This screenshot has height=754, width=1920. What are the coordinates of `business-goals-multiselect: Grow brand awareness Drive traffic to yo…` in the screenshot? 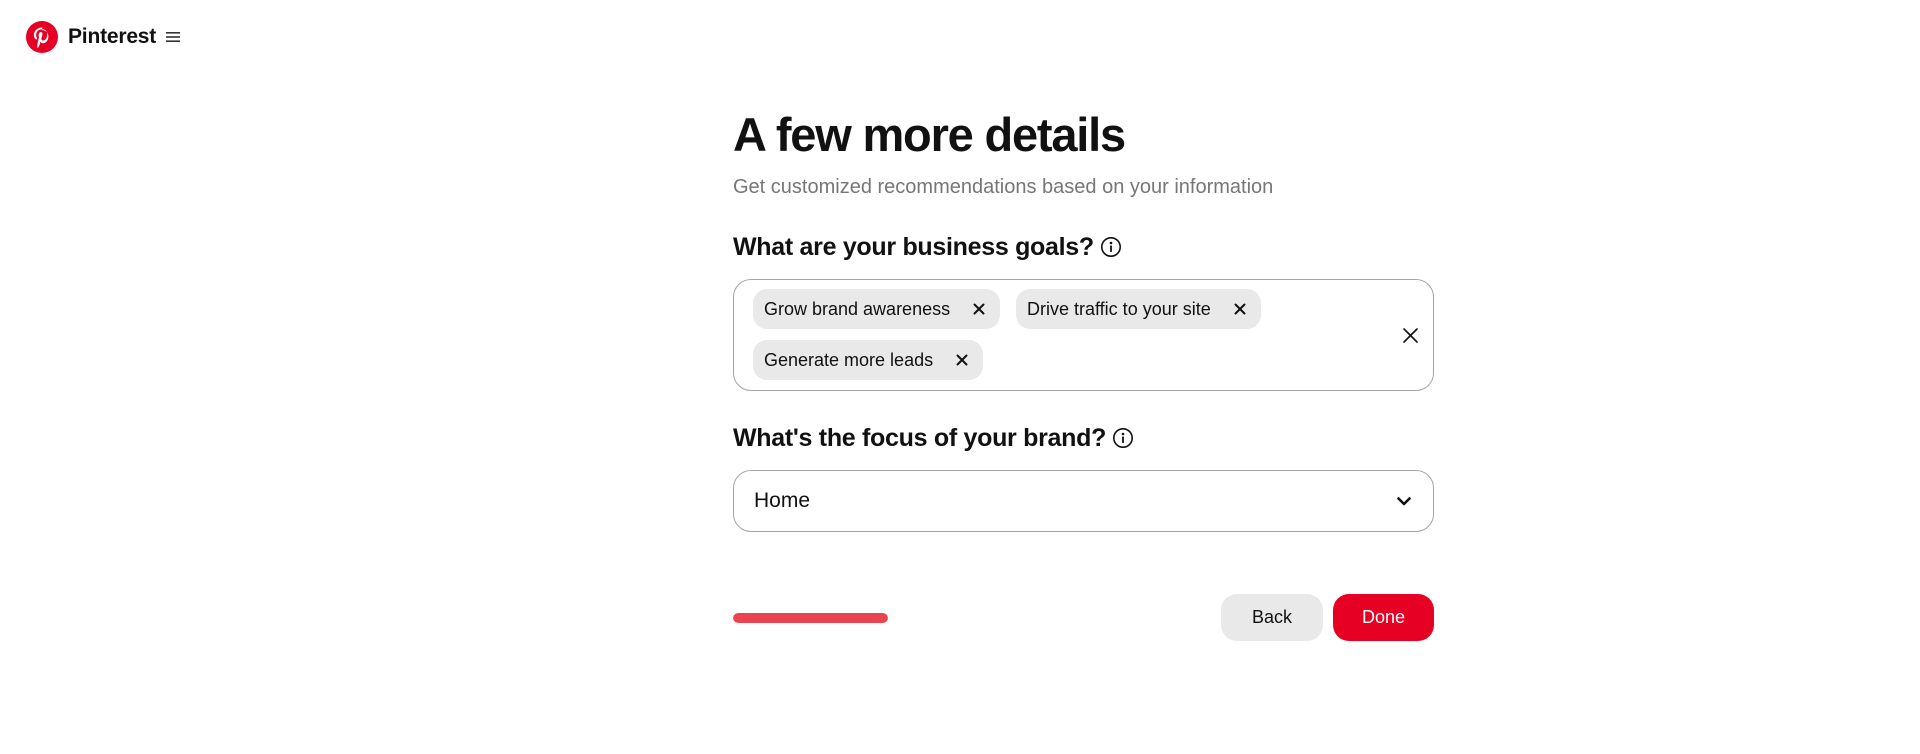 It's located at (1083, 335).